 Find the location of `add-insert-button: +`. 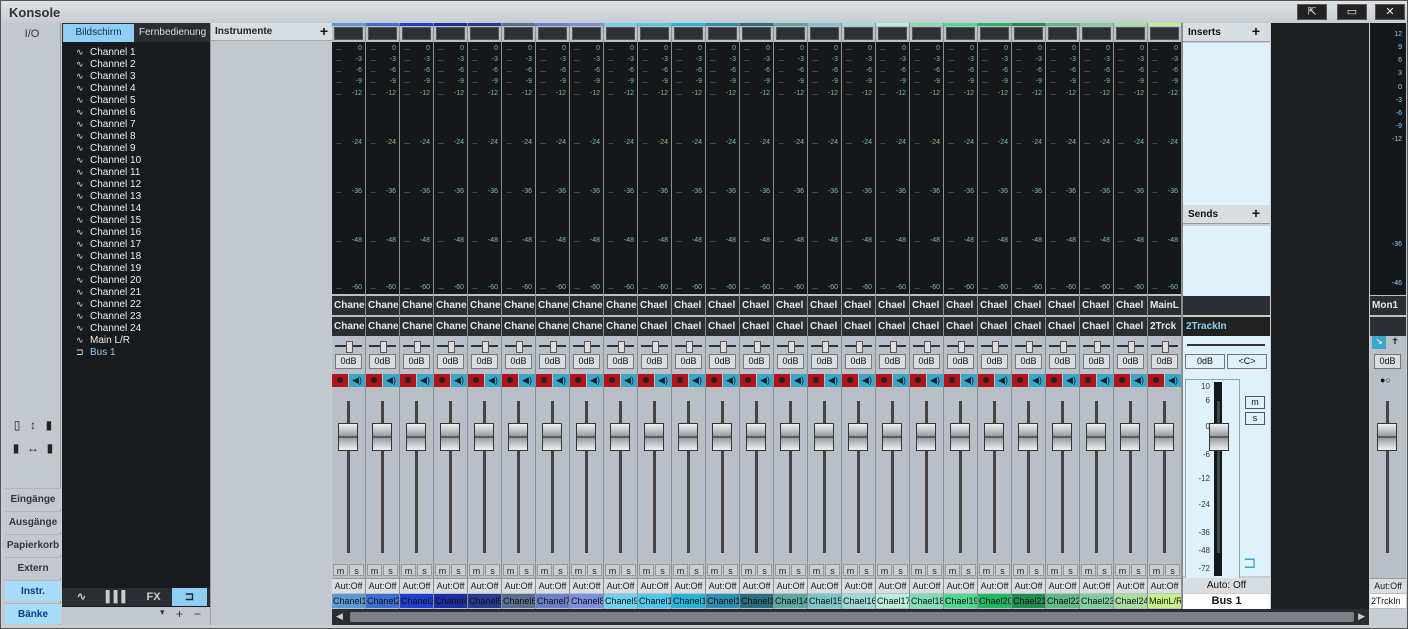

add-insert-button: + is located at coordinates (1256, 31).